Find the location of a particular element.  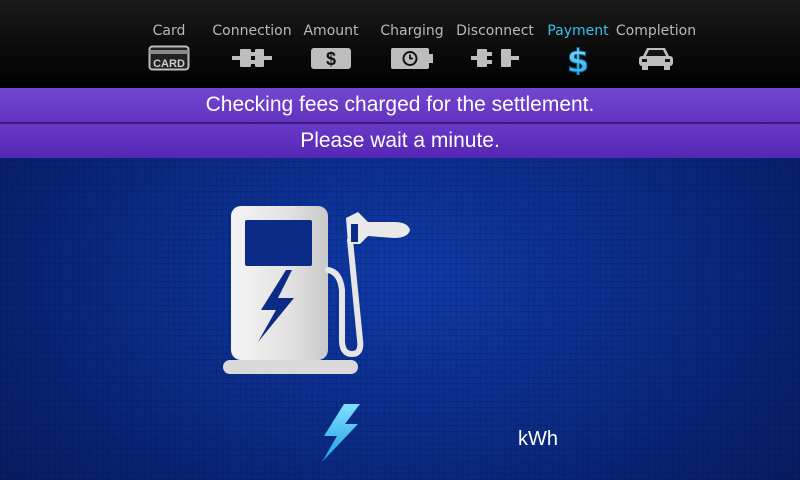

dollar-bill-icon: $ is located at coordinates (331, 60).